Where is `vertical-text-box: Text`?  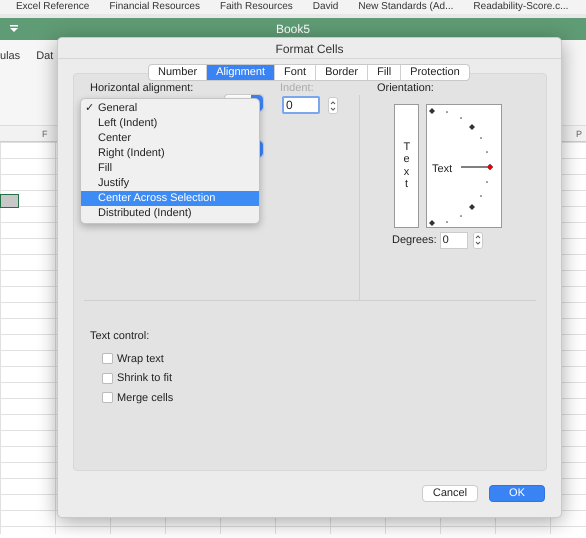
vertical-text-box: Text is located at coordinates (406, 166).